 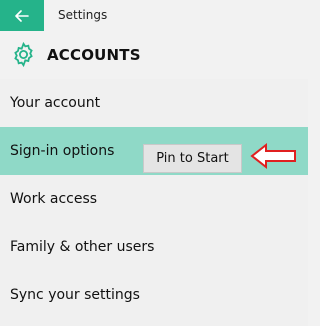 I want to click on nav-item-sync-settings: Sync your settings, so click(x=154, y=295).